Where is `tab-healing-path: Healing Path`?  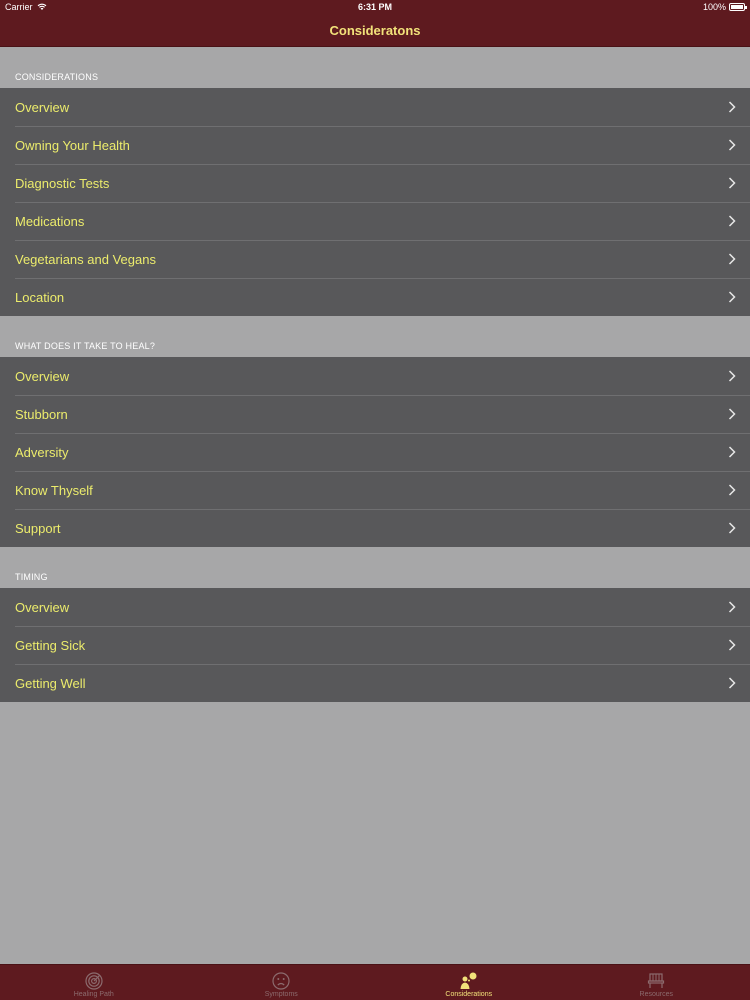 tab-healing-path: Healing Path is located at coordinates (94, 982).